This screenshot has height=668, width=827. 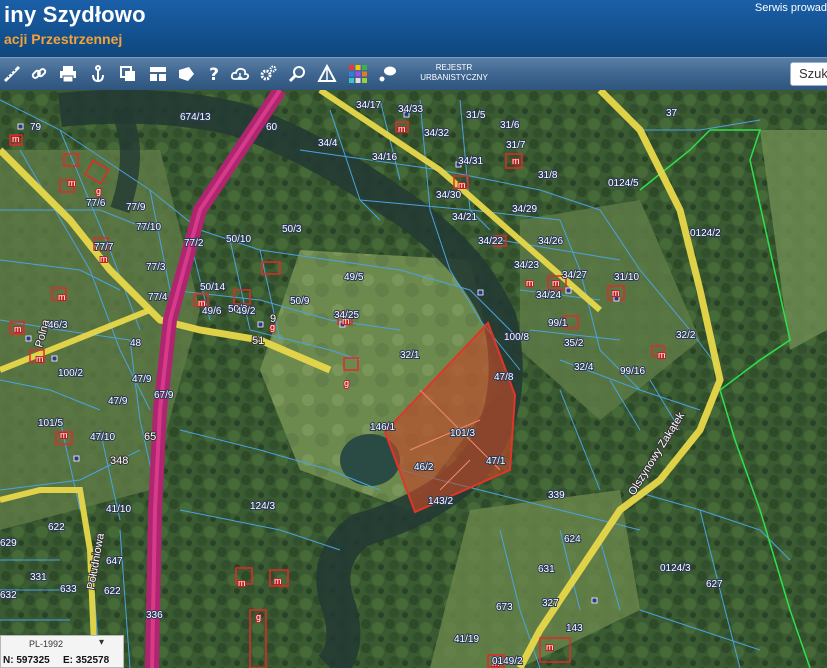 What do you see at coordinates (9, 595) in the screenshot?
I see `parcel-label: 632` at bounding box center [9, 595].